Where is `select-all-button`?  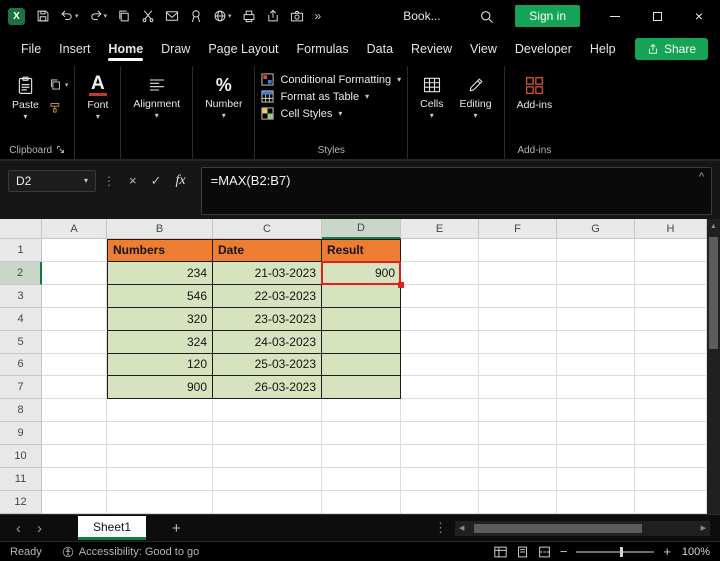 select-all-button is located at coordinates (21, 229).